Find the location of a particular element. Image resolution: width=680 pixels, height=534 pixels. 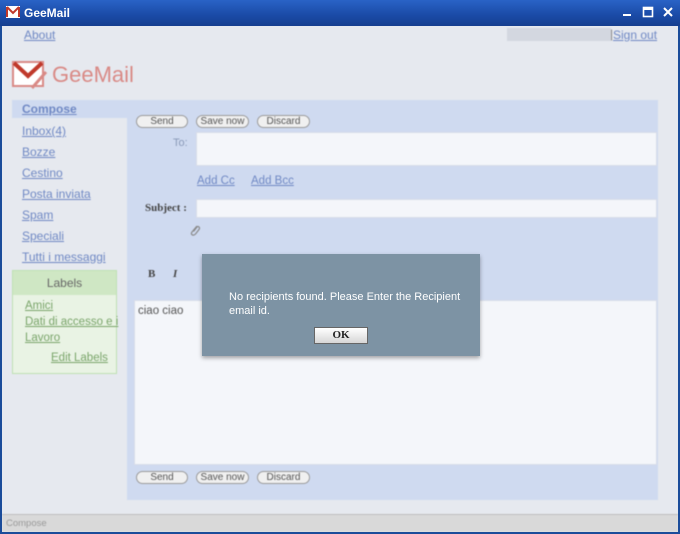

sidebar-item-spam: Spam is located at coordinates (37, 215).